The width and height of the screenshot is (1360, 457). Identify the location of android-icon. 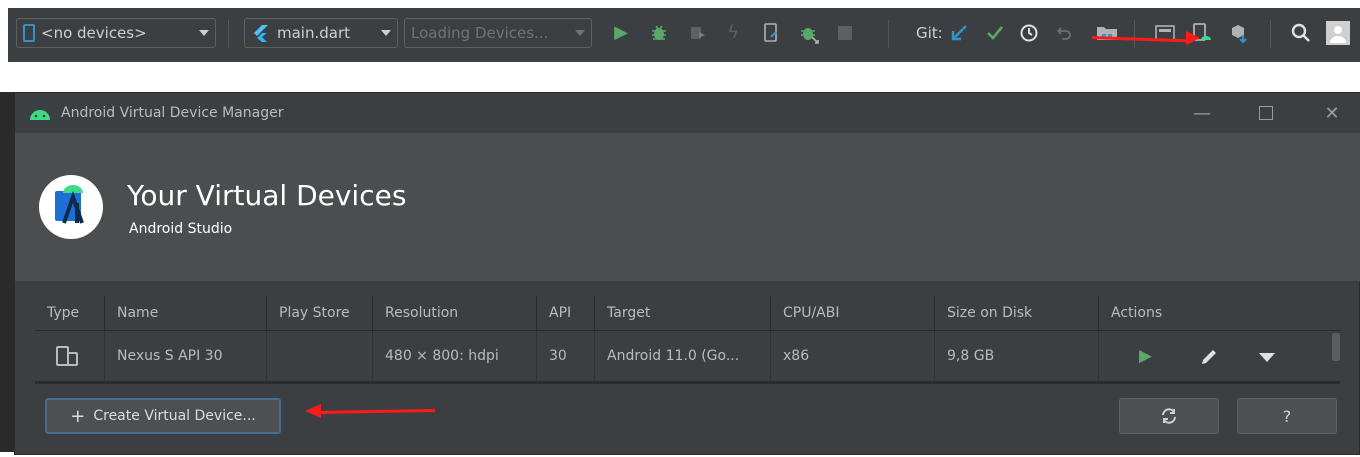
(40, 115).